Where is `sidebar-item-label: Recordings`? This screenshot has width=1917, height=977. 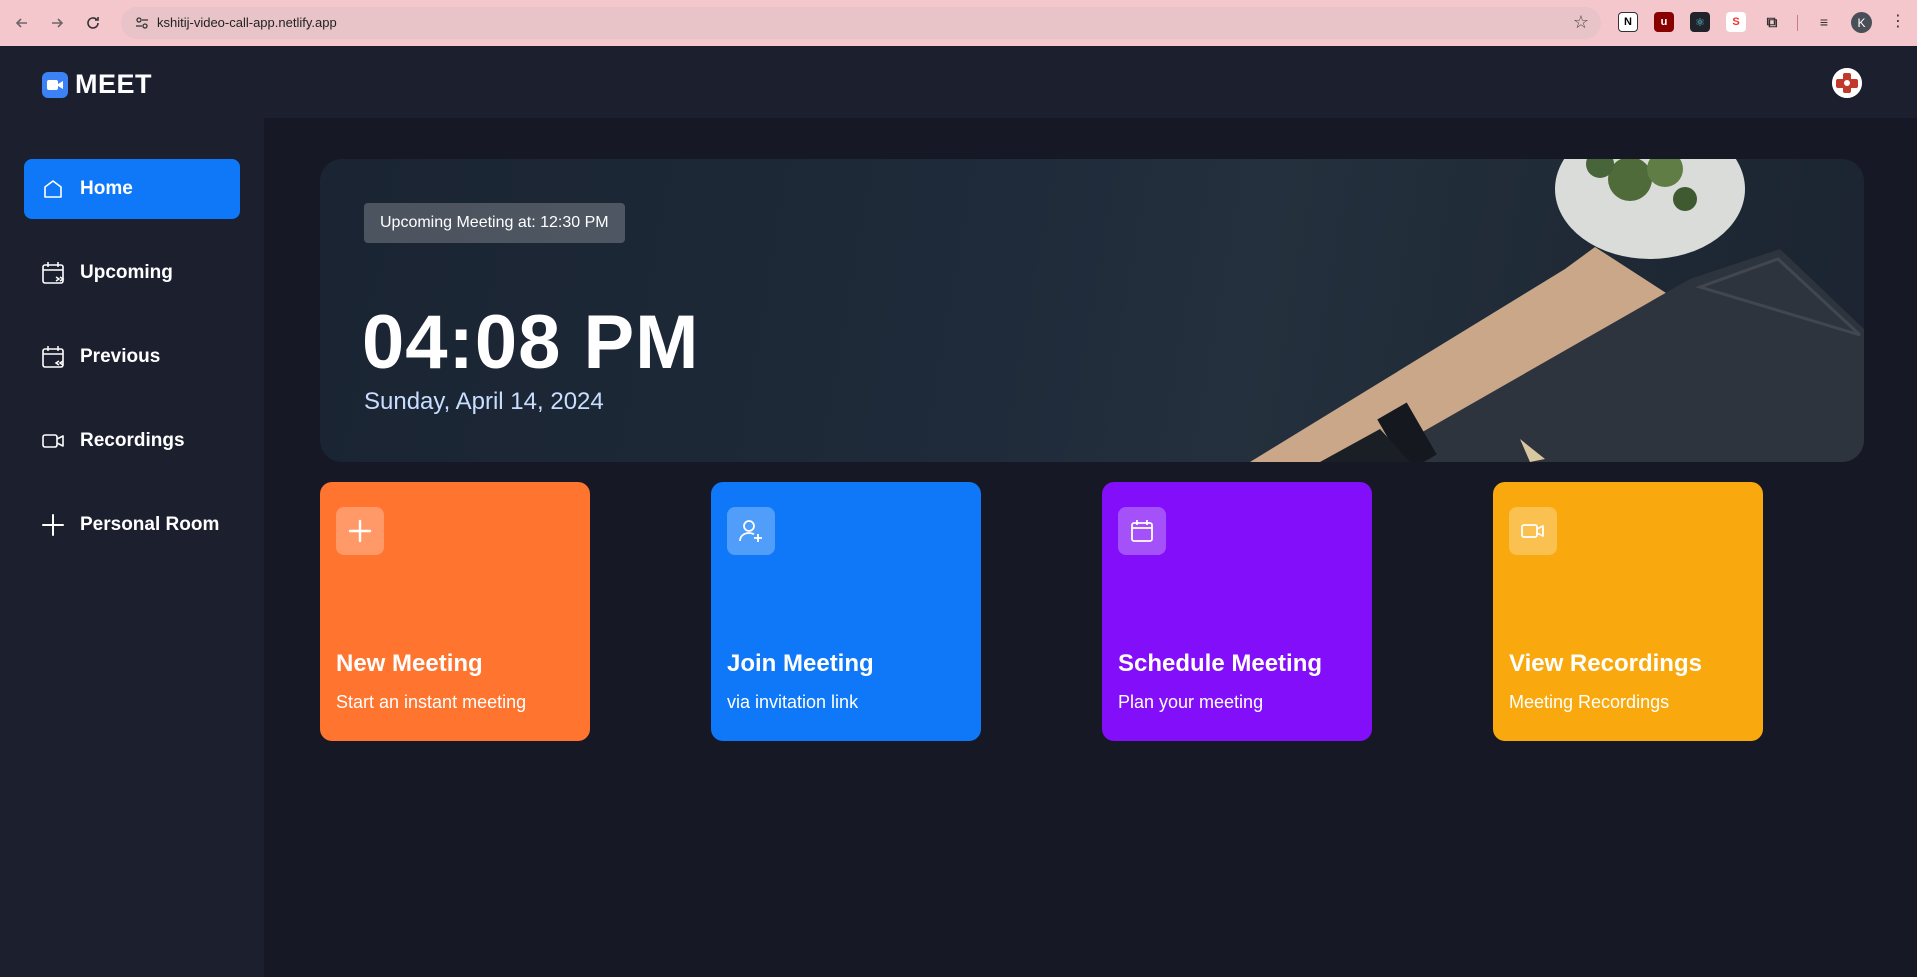
sidebar-item-label: Recordings is located at coordinates (132, 440).